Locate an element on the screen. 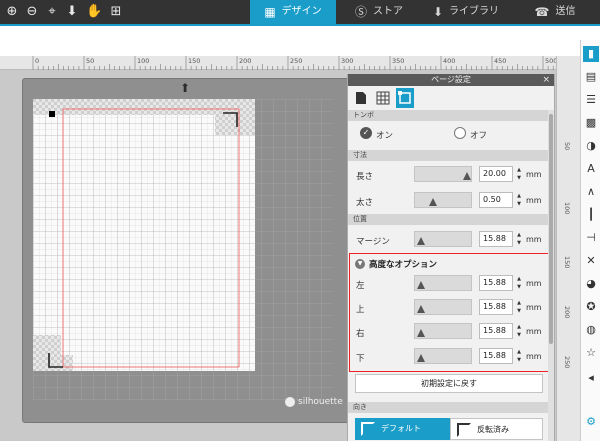 This screenshot has width=600, height=441. orientation-reverse-label: 反転済み is located at coordinates (493, 429).